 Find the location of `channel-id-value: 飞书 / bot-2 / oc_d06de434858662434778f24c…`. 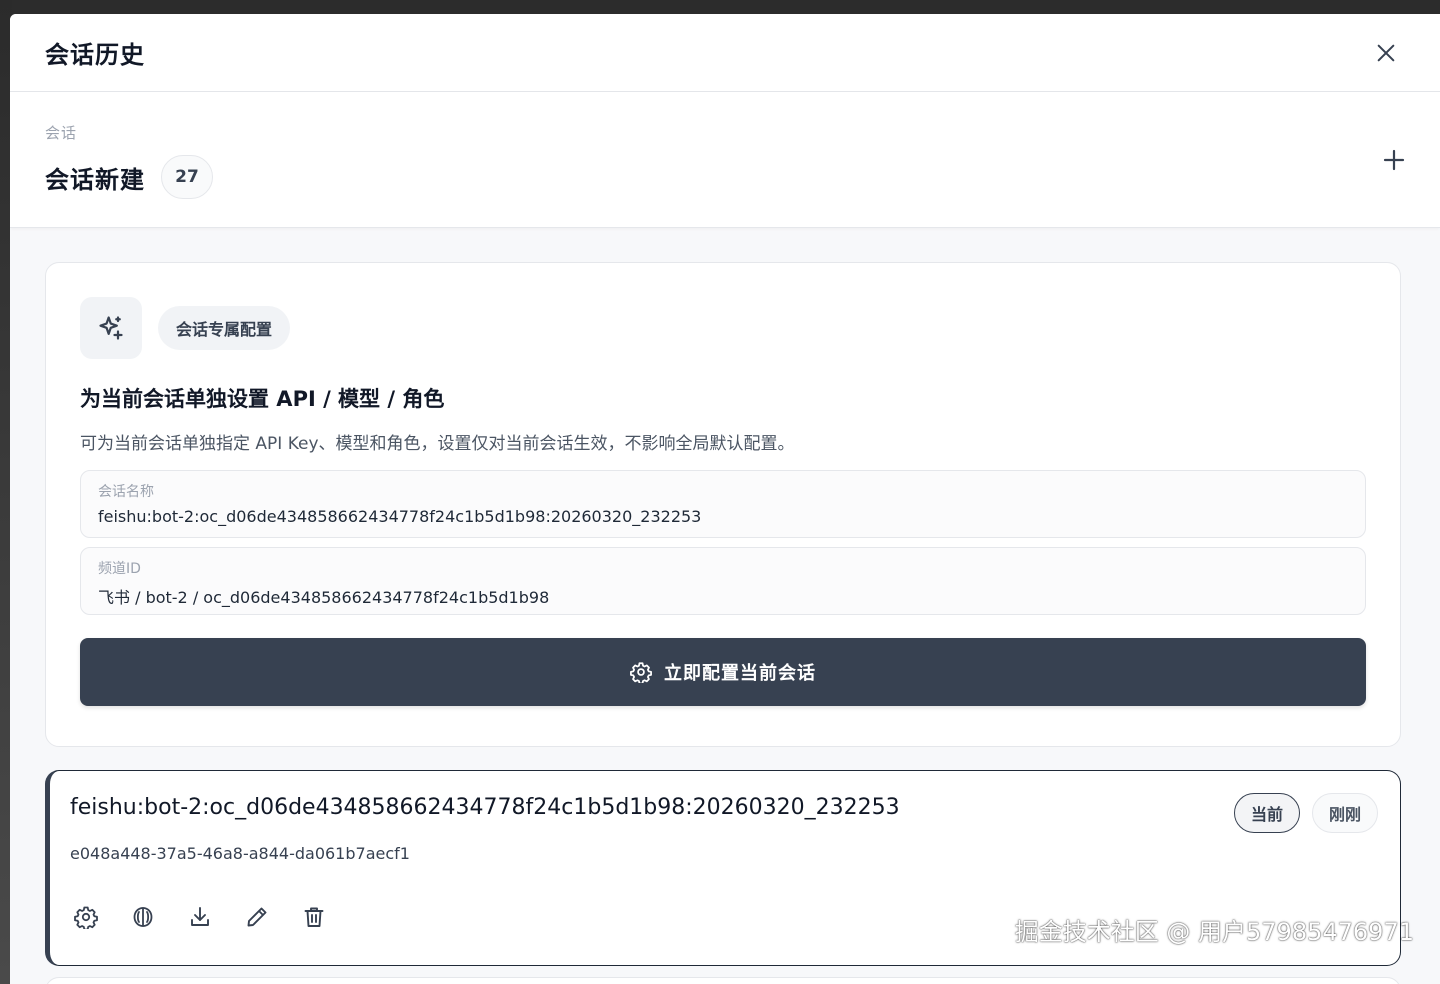

channel-id-value: 飞书 / bot-2 / oc_d06de434858662434778f24c… is located at coordinates (324, 597).